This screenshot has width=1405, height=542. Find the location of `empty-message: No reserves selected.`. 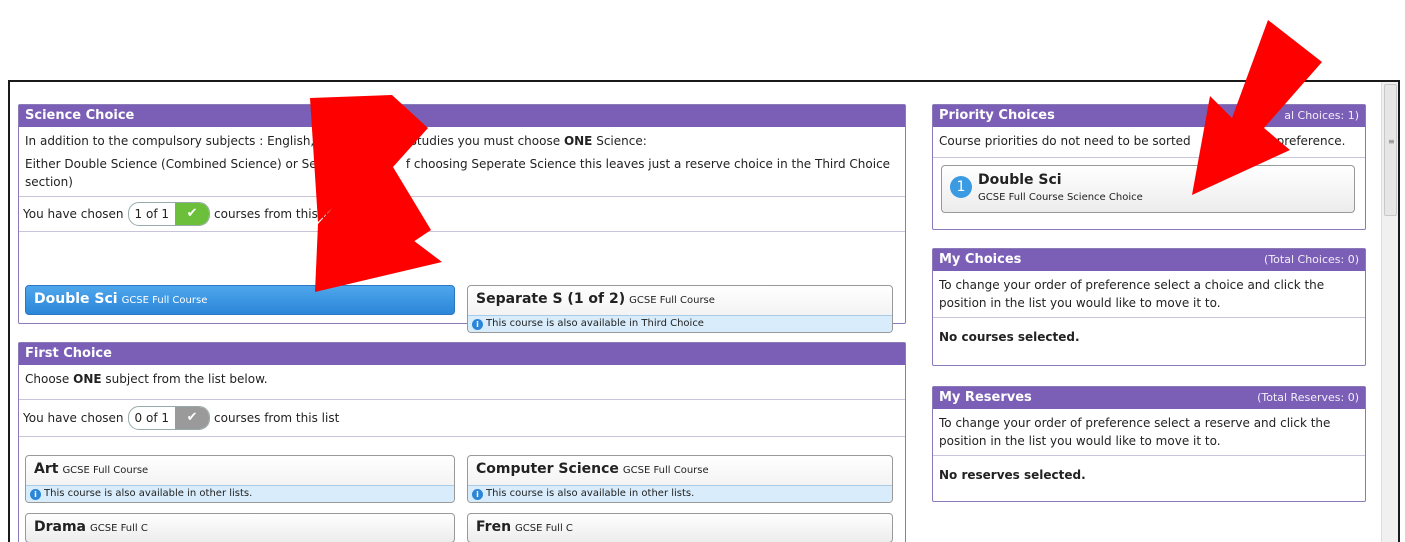

empty-message: No reserves selected. is located at coordinates (1012, 475).